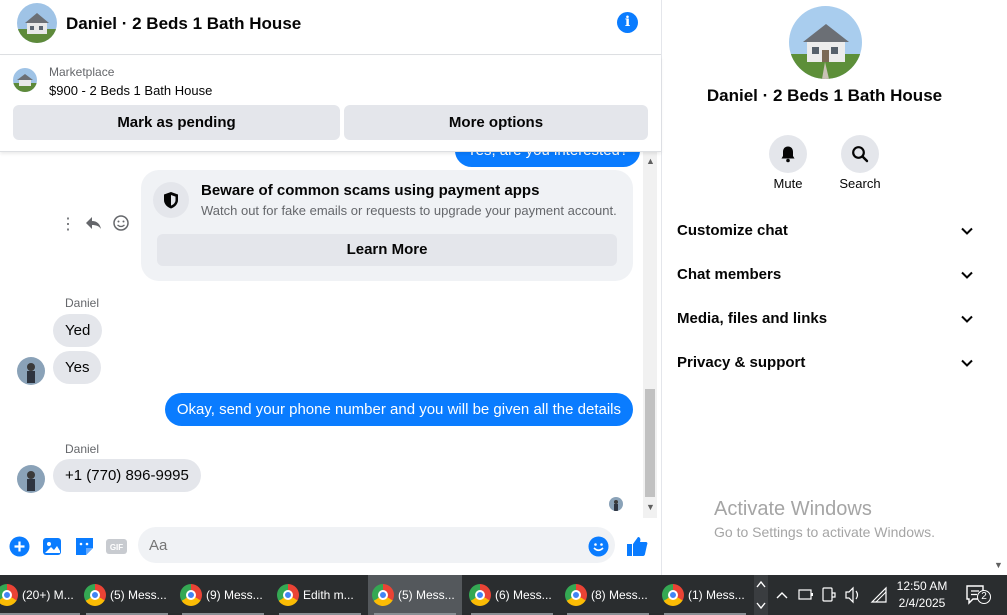  What do you see at coordinates (127, 475) in the screenshot?
I see `incoming-message: +1 (770) 896-9995` at bounding box center [127, 475].